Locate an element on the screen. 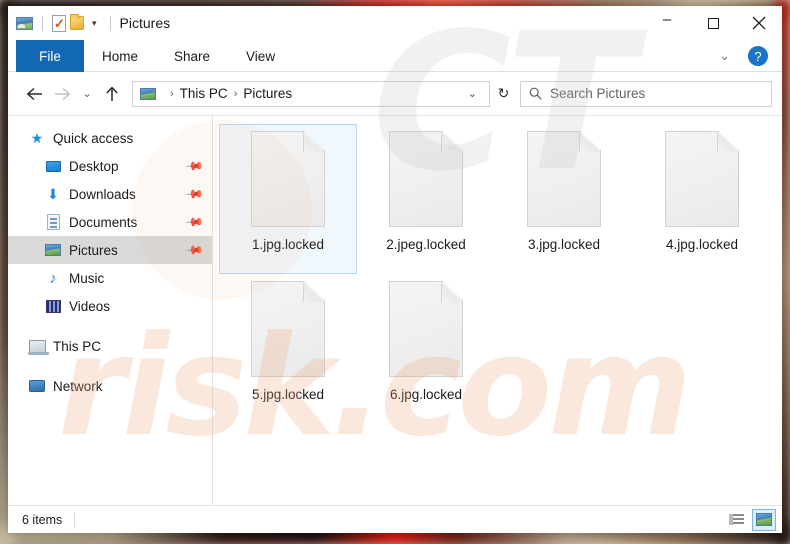 Image resolution: width=790 pixels, height=544 pixels. sidebar-item-pictures: Pictures 📌 is located at coordinates (110, 250).